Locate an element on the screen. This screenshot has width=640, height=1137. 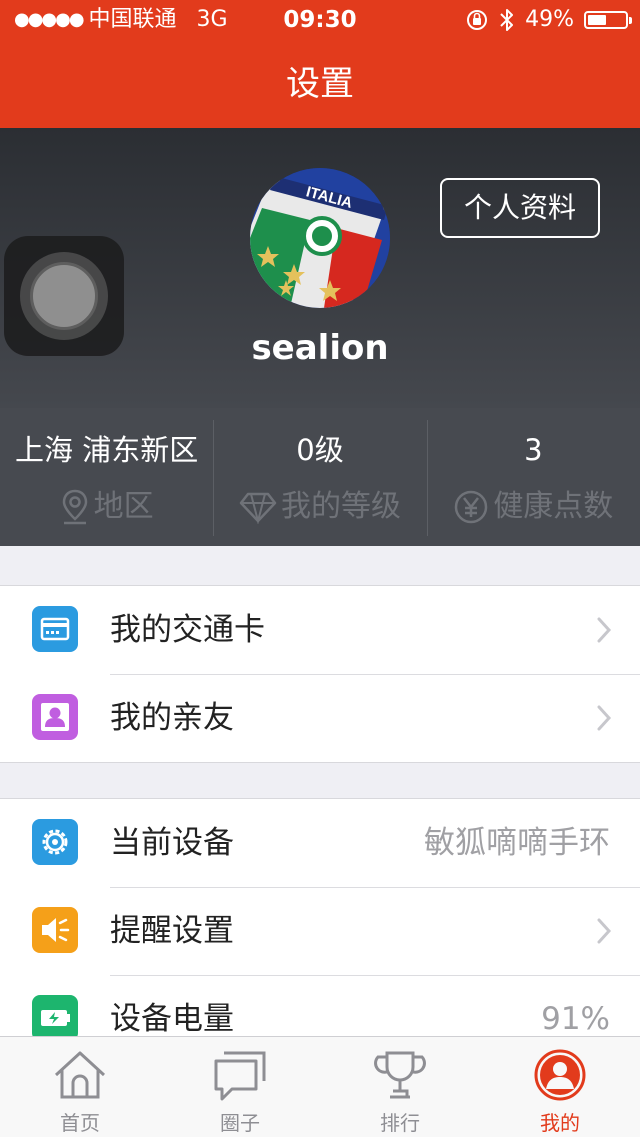
yen-coin-icon is located at coordinates (471, 507).